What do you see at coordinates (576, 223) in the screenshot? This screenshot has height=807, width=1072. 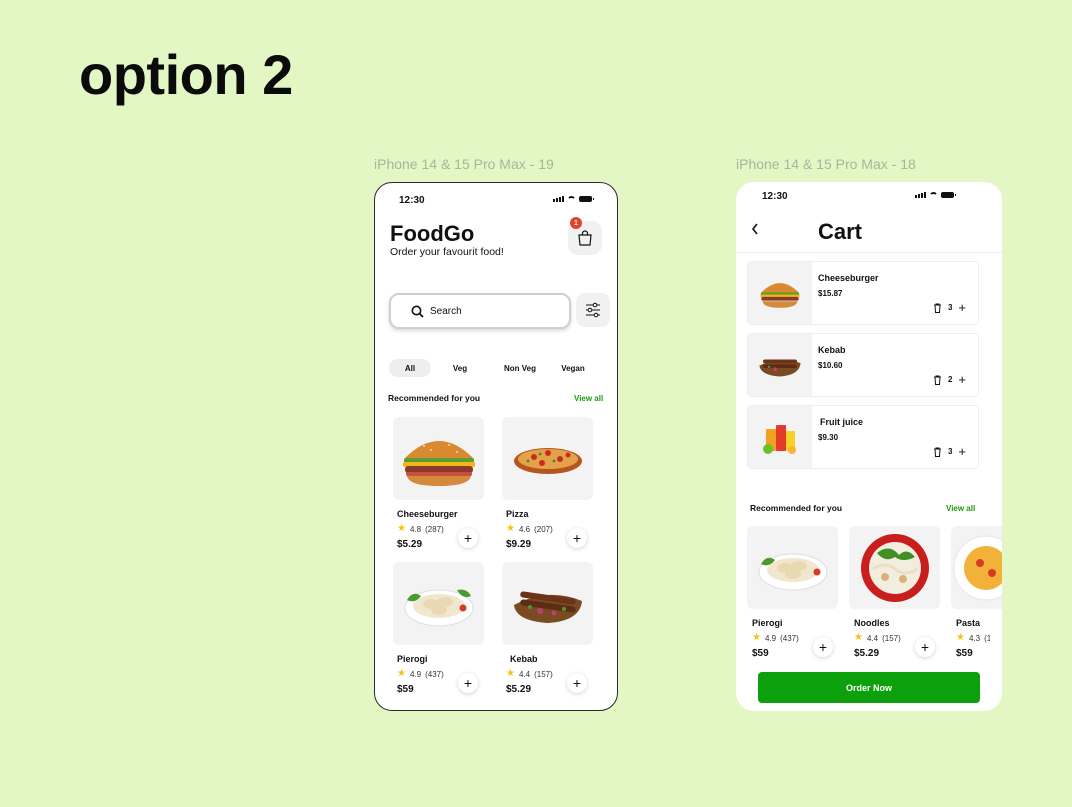 I see `cart-badge: 1` at bounding box center [576, 223].